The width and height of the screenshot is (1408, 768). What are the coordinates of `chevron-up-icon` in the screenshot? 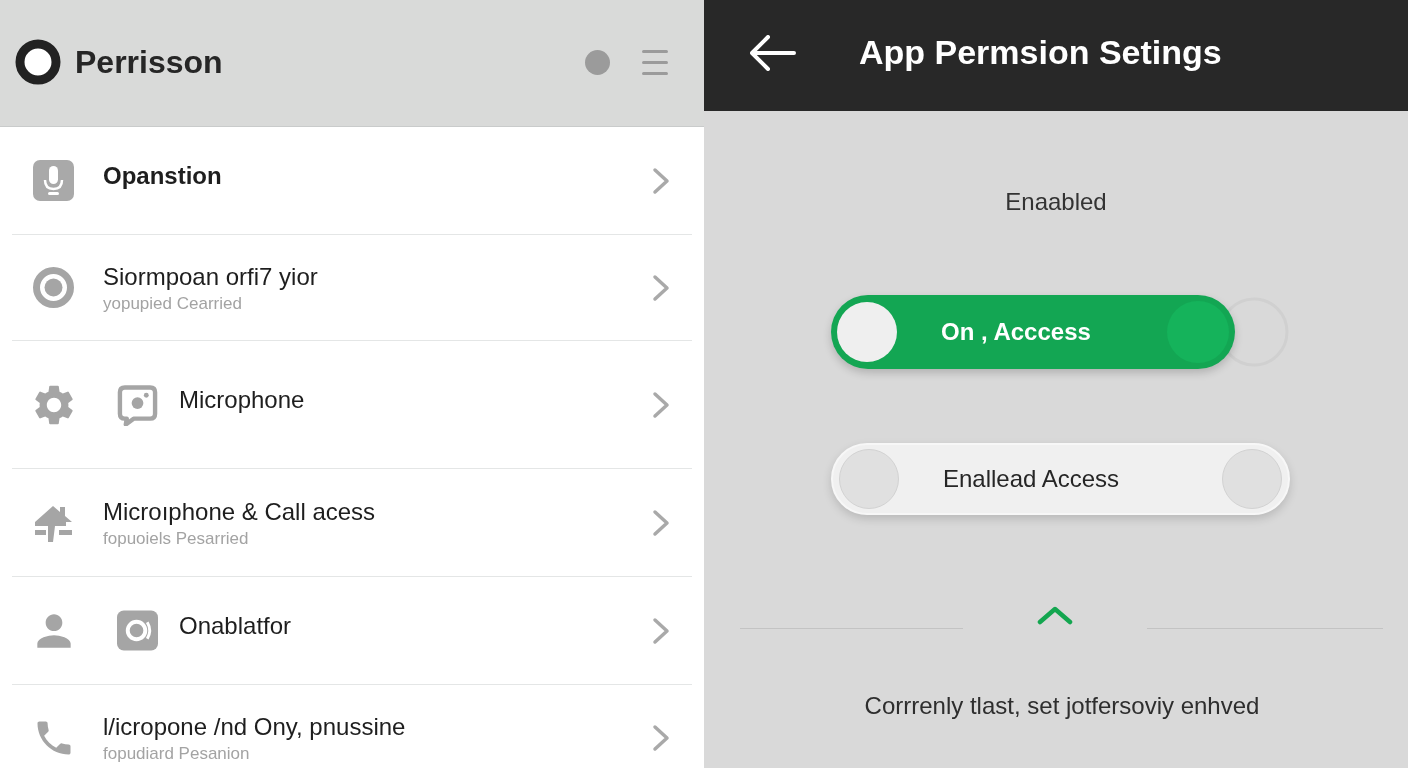 It's located at (1055, 615).